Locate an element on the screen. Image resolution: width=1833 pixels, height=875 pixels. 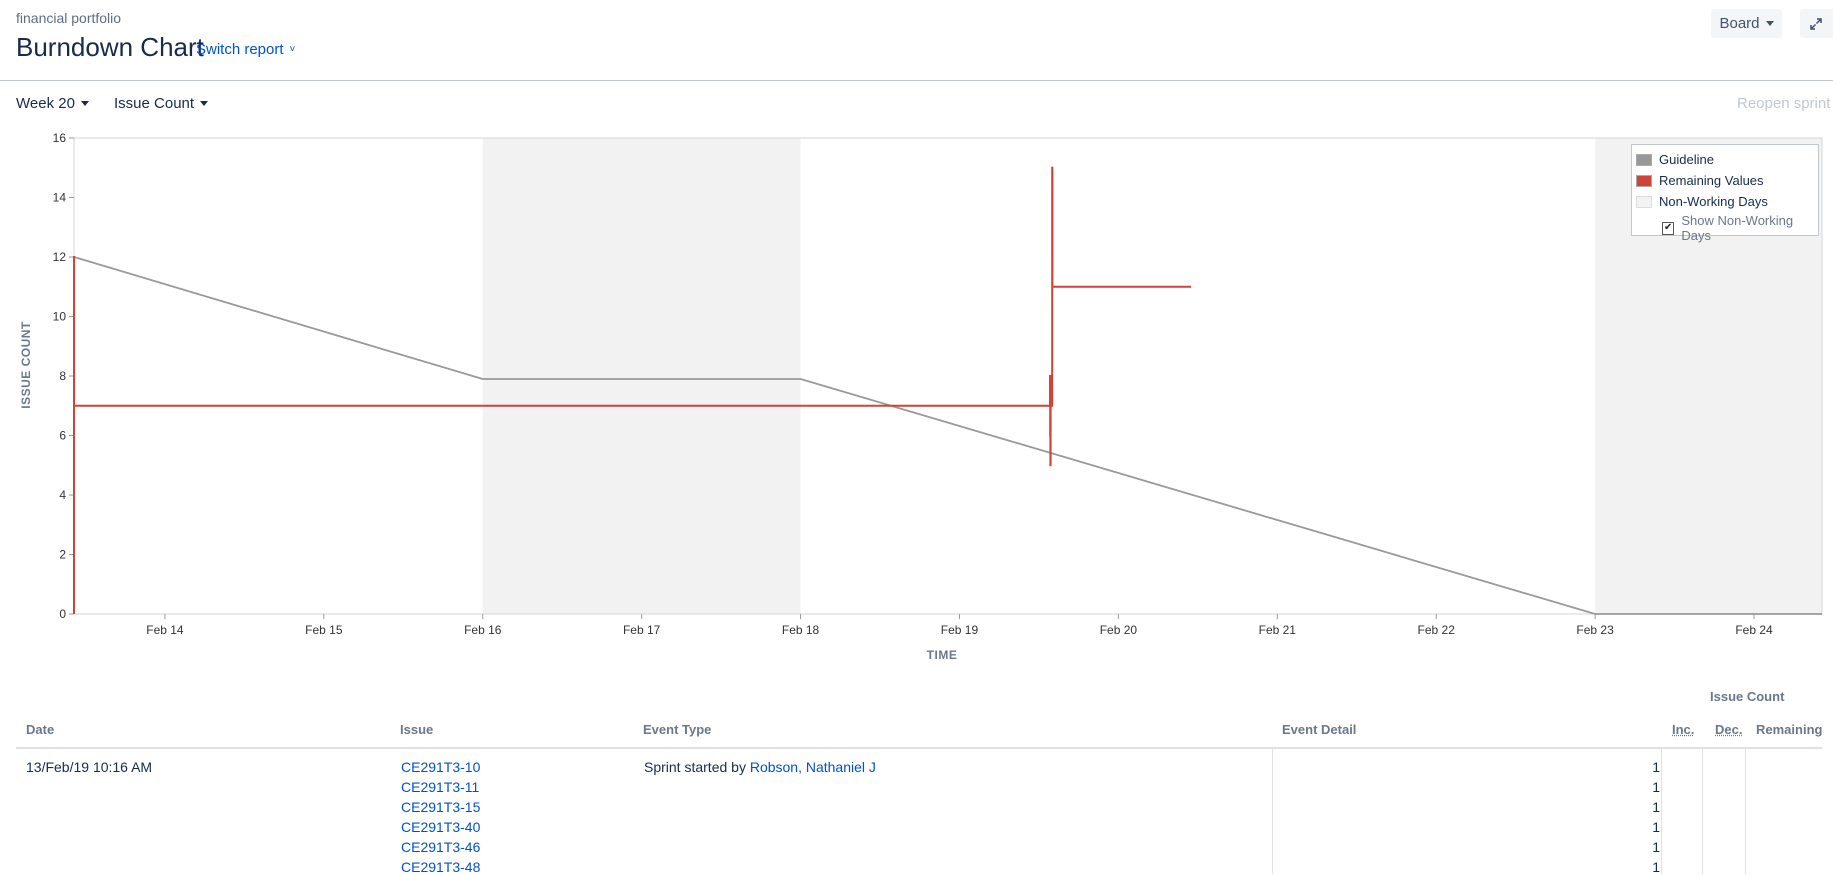
x-tick-label: Feb 24 is located at coordinates (1754, 630).